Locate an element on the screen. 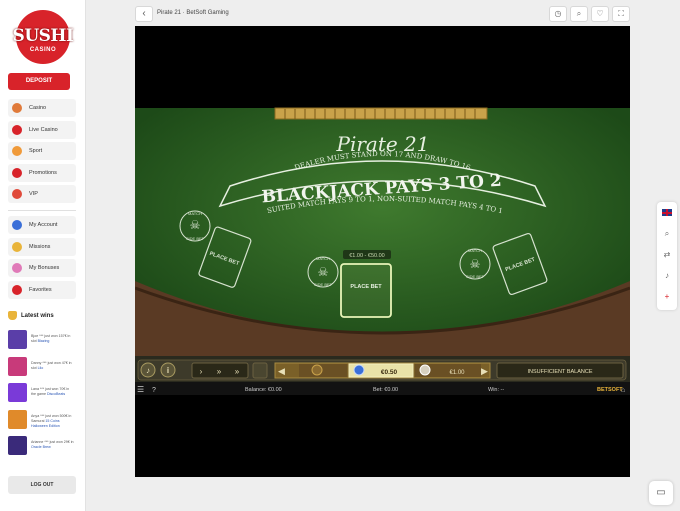 Image resolution: width=680 pixels, height=511 pixels. win-game-link: Blazing is located at coordinates (44, 341).